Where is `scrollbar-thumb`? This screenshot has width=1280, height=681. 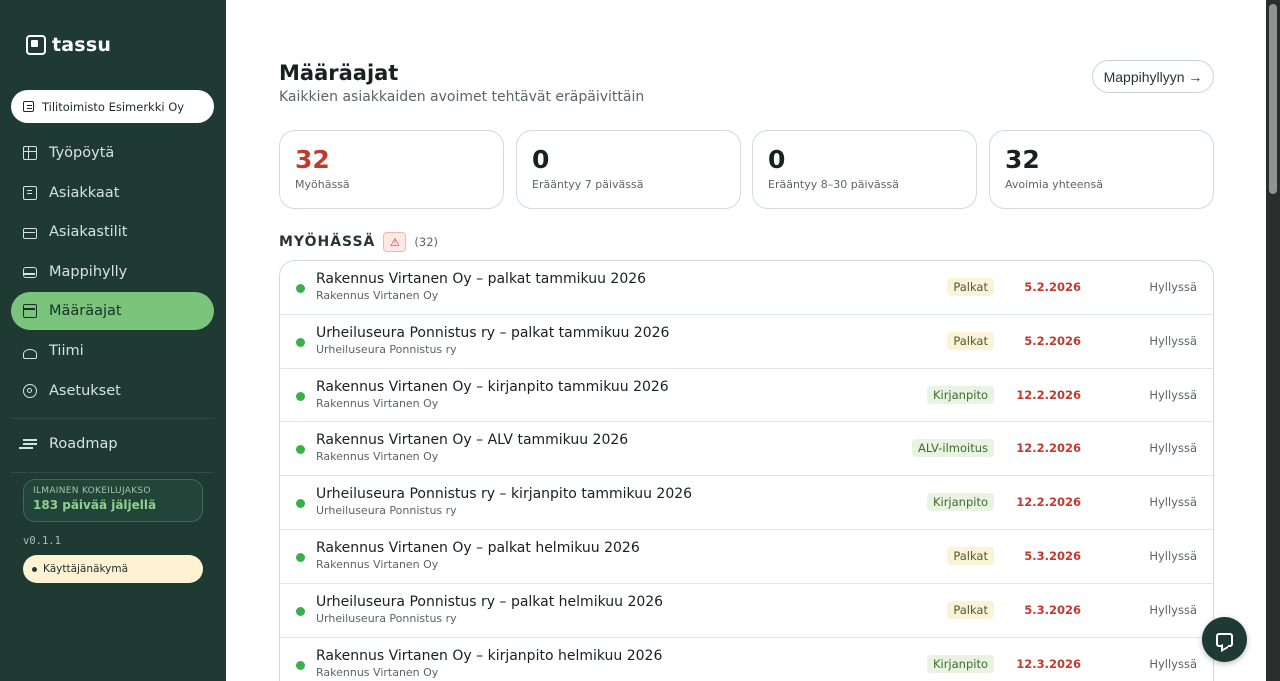 scrollbar-thumb is located at coordinates (1273, 99).